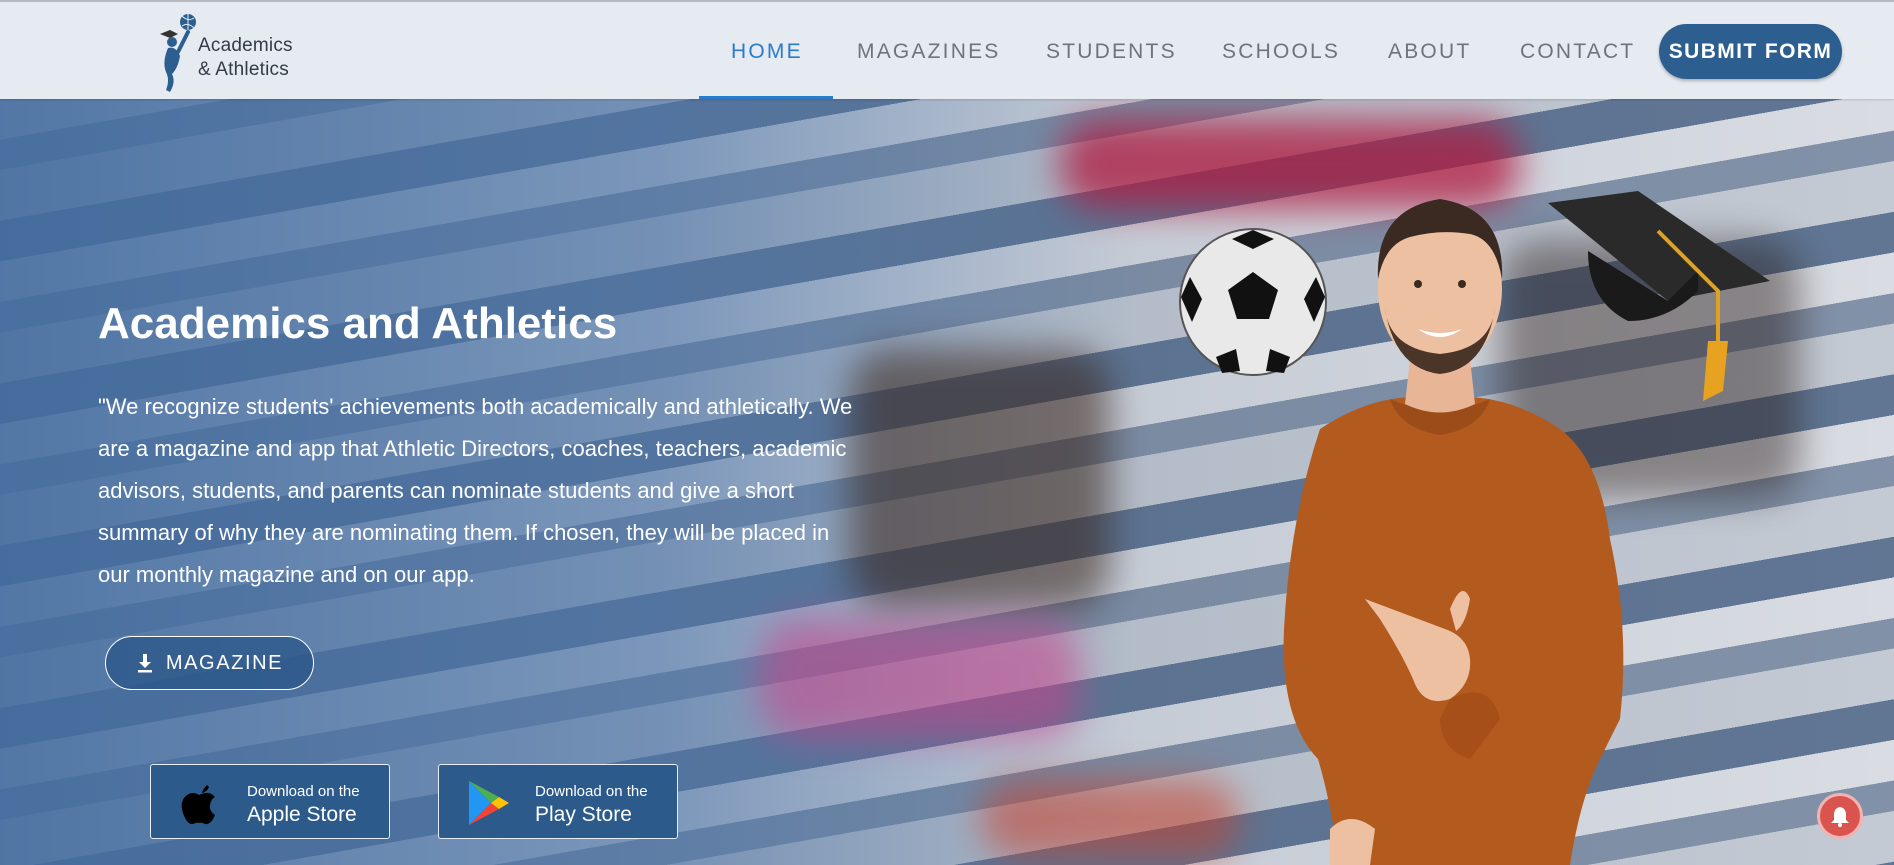 The image size is (1894, 865). What do you see at coordinates (1281, 52) in the screenshot?
I see `nav-schools: SCHOOLS` at bounding box center [1281, 52].